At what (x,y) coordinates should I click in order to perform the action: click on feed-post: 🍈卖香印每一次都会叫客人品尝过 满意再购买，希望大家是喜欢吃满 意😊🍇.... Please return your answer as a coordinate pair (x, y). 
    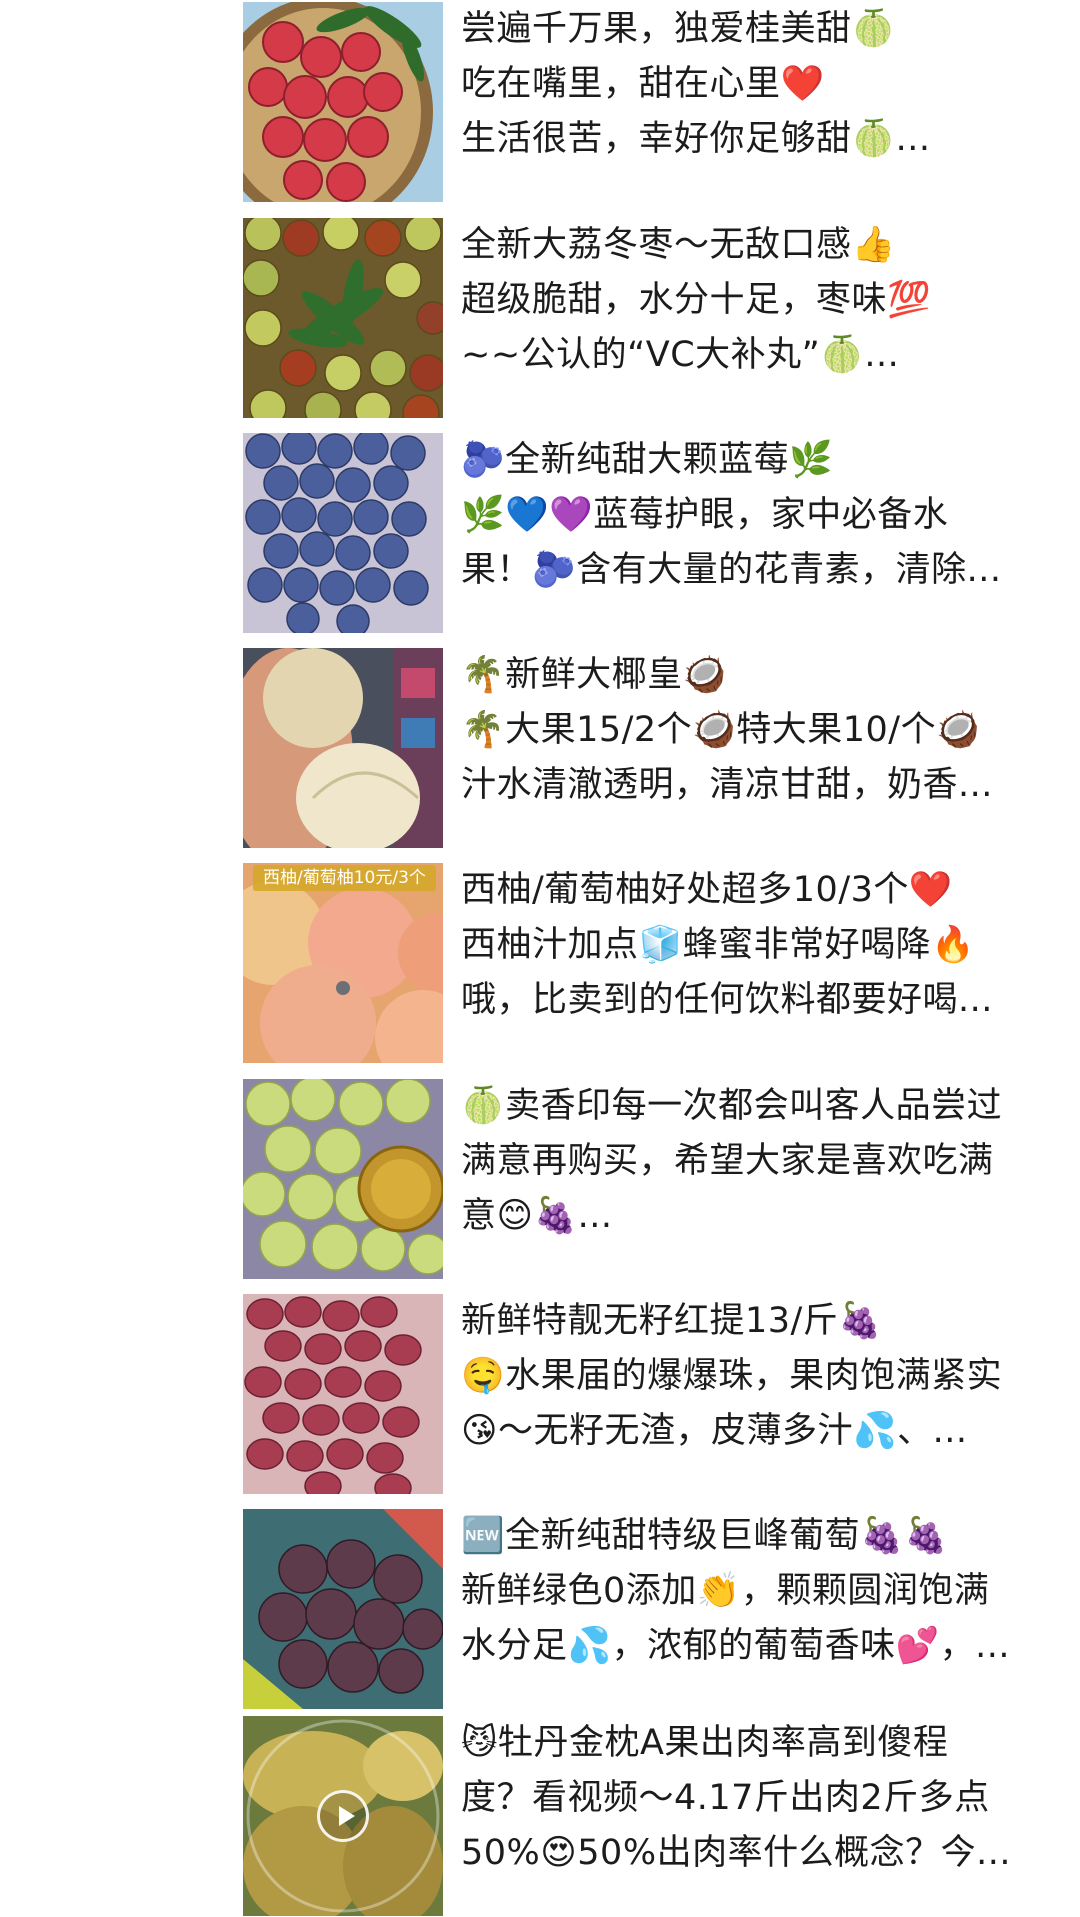
    Looking at the image, I should click on (643, 1179).